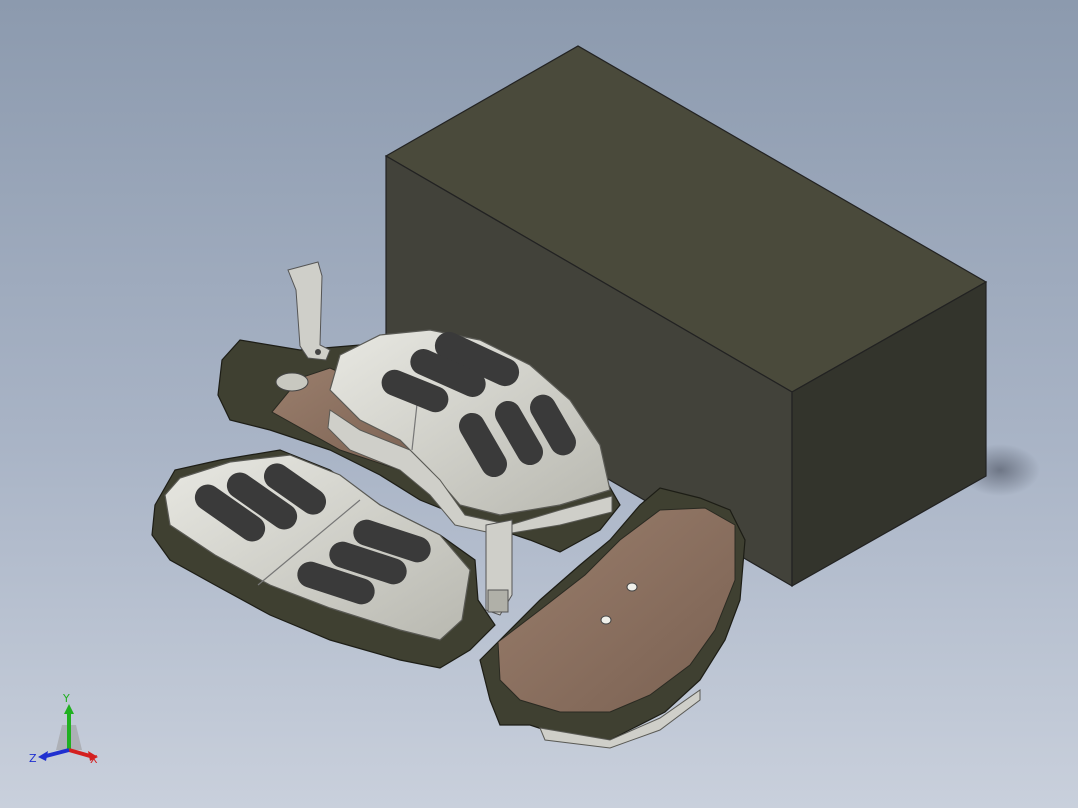  What do you see at coordinates (318, 352) in the screenshot?
I see `clip-rivet` at bounding box center [318, 352].